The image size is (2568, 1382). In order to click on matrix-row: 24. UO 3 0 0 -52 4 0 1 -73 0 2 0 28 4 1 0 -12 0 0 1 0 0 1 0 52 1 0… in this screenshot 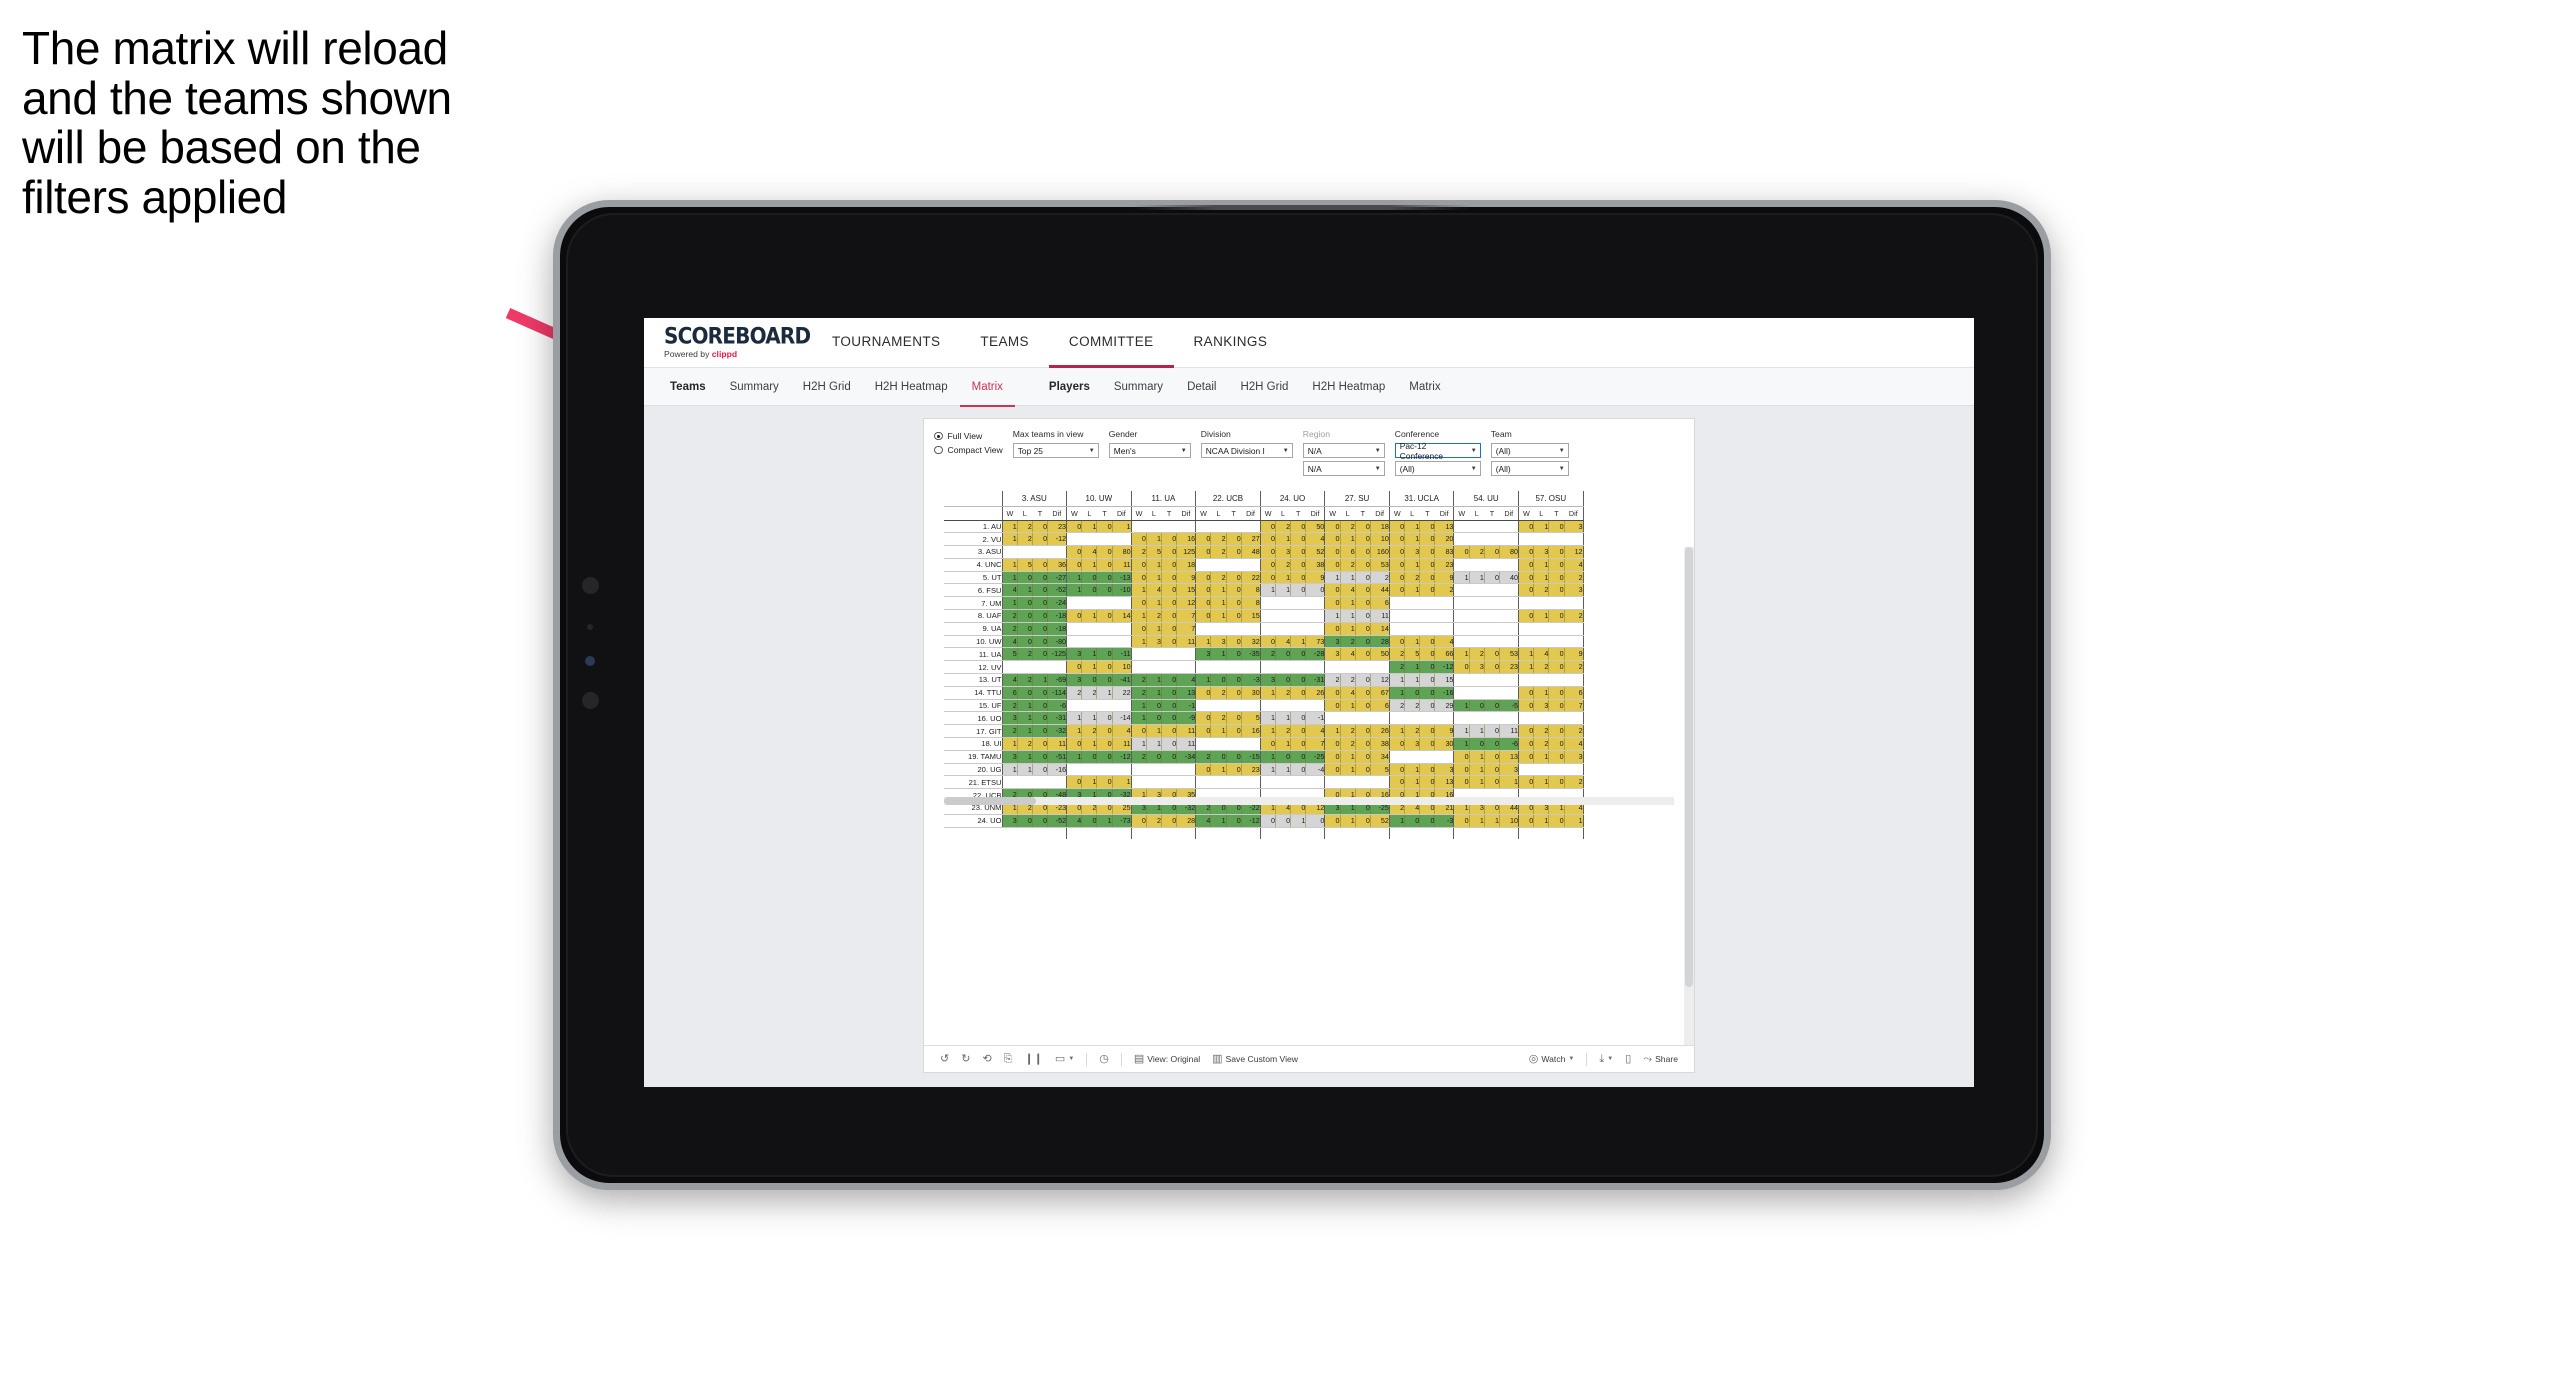, I will do `click(1264, 821)`.